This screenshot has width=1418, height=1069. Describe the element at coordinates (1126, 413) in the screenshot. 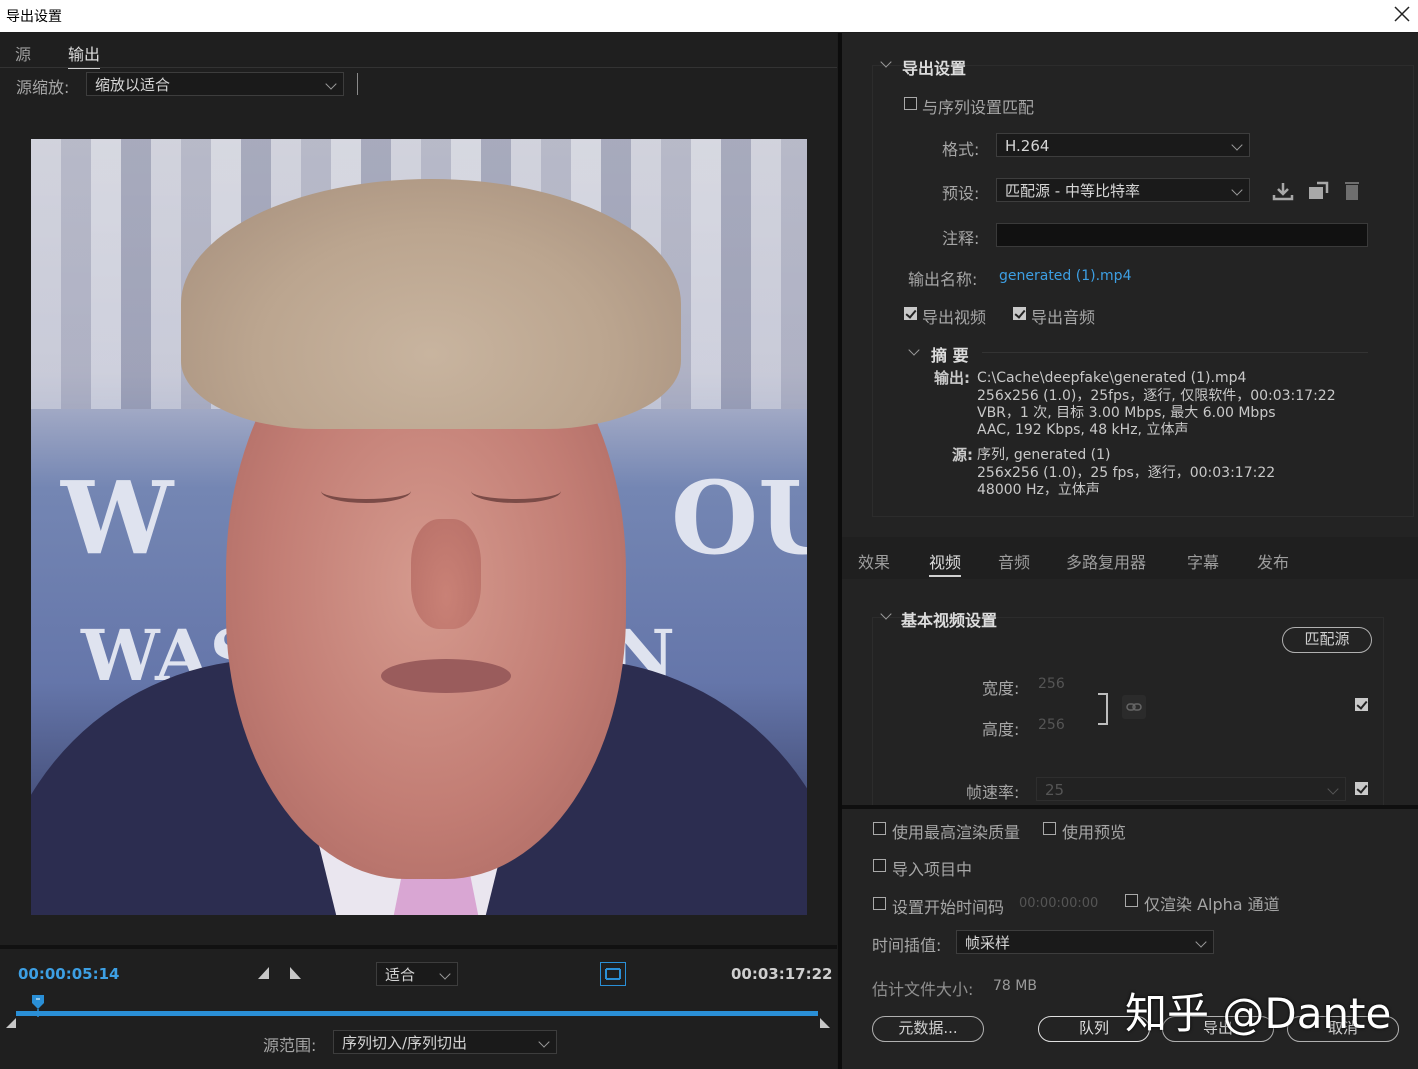

I see `summary-output-line: VBR，1 次, 目标 3.00 Mbps, 最大 6.00 Mbps` at that location.